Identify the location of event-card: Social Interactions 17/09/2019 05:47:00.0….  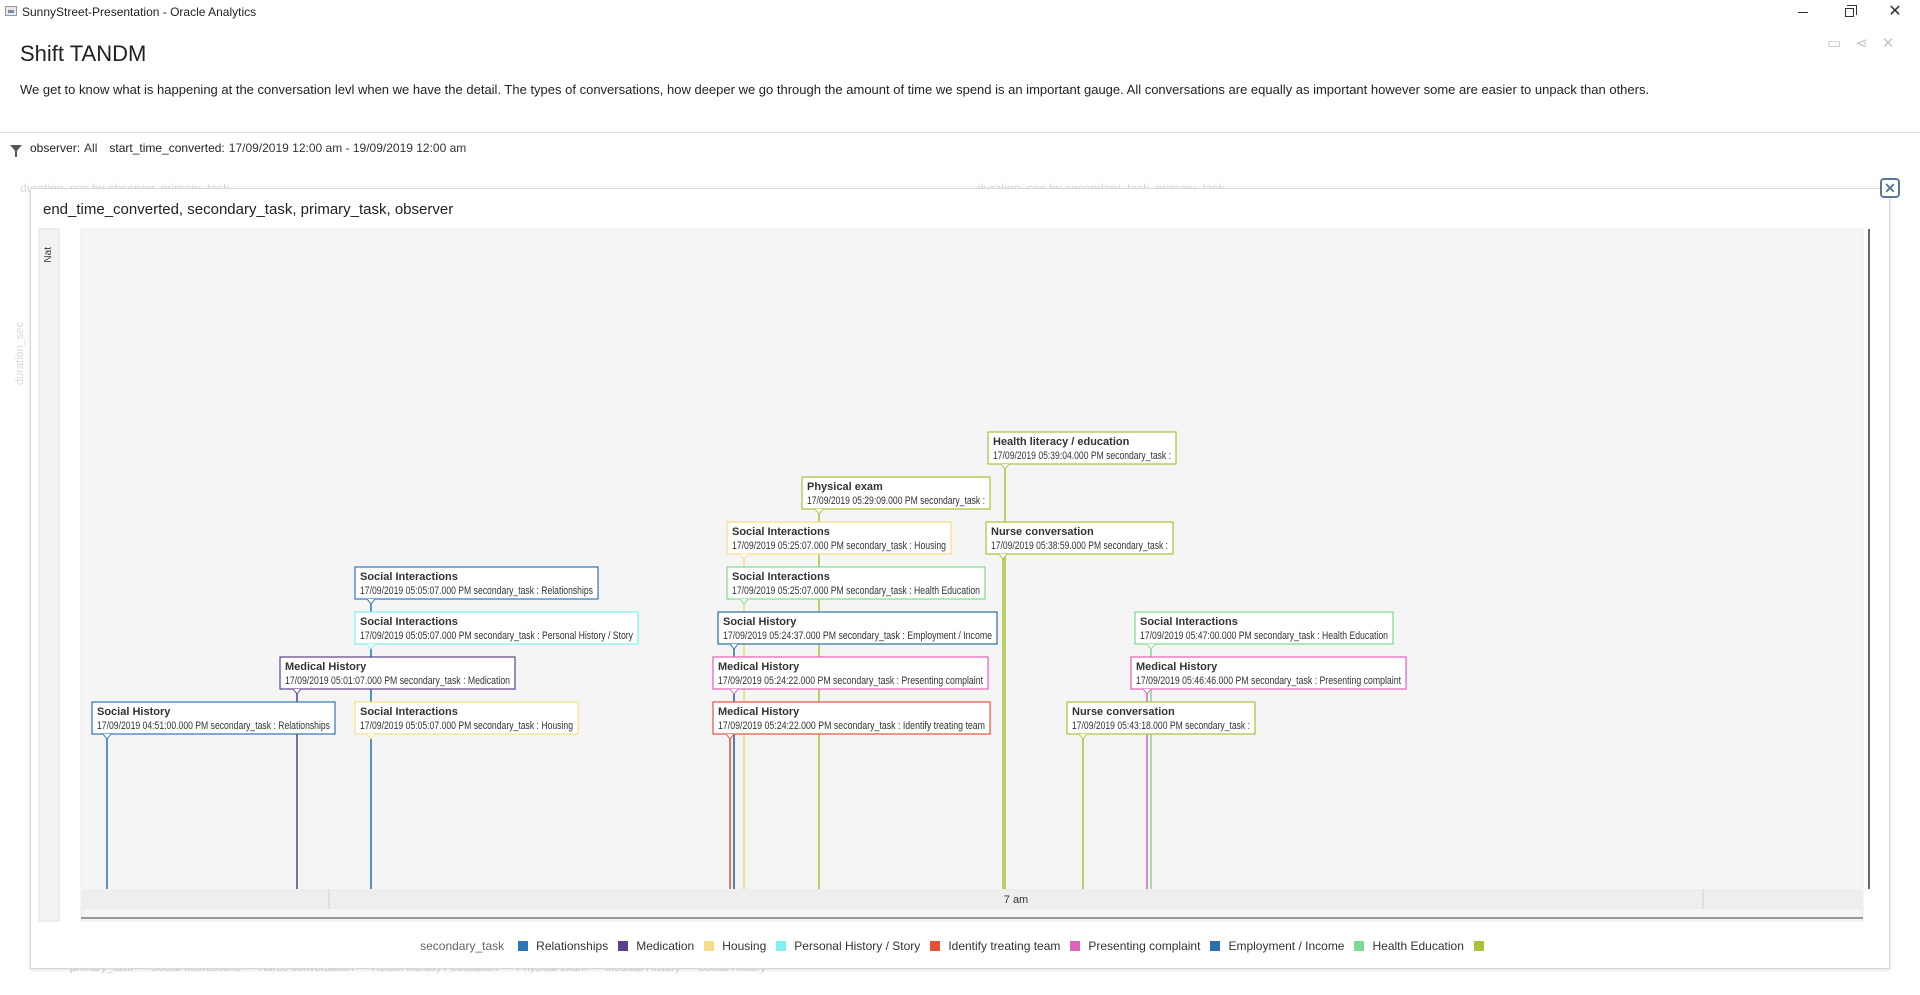
(1264, 630).